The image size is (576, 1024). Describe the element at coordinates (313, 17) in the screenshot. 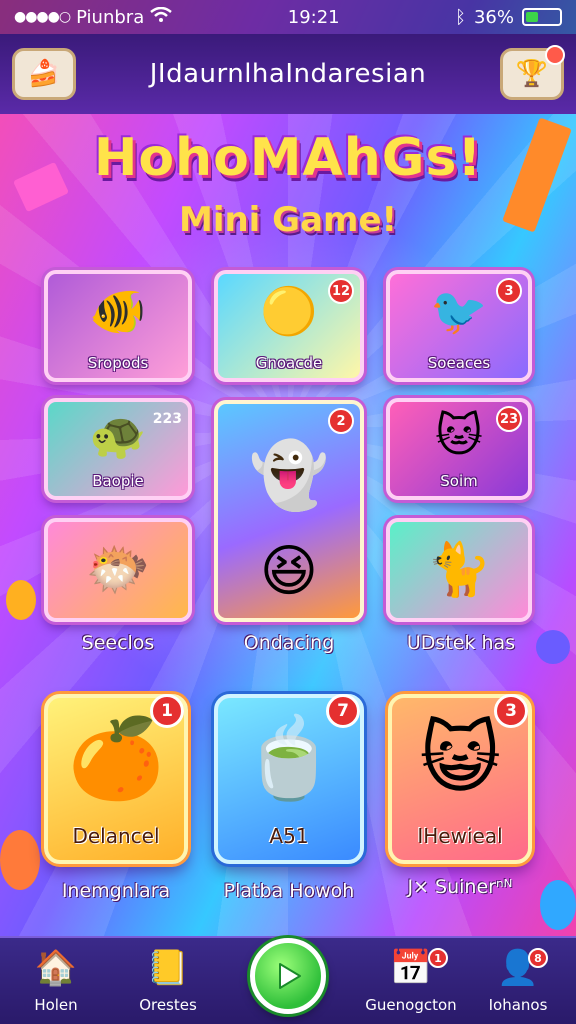

I see `status-time: 19:21` at that location.